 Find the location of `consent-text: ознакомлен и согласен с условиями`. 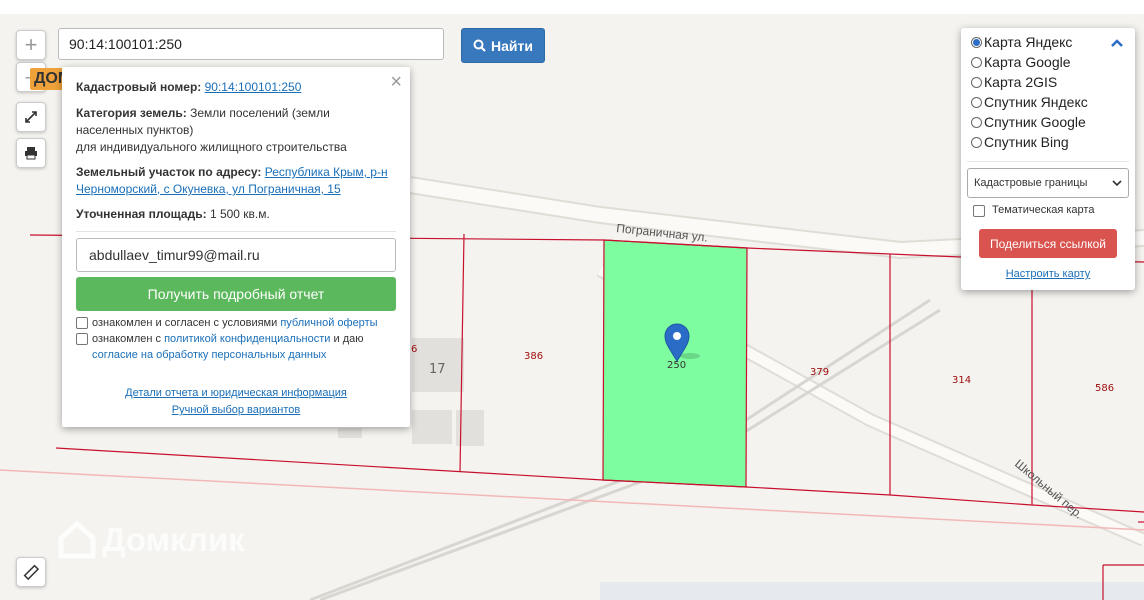

consent-text: ознакомлен и согласен с условиями is located at coordinates (185, 323).